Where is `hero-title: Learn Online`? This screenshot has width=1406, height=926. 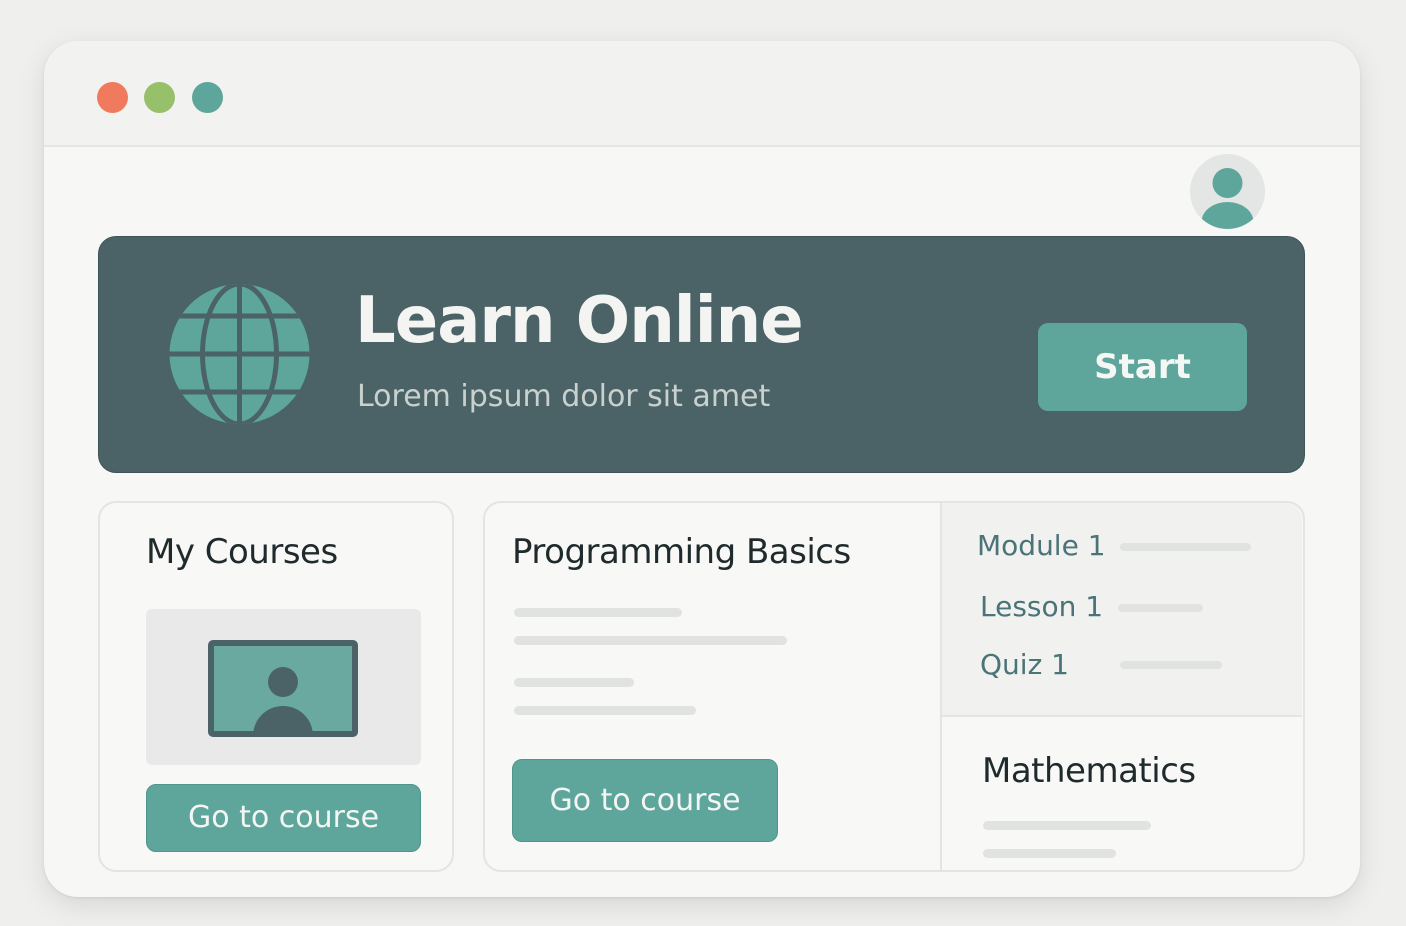 hero-title: Learn Online is located at coordinates (579, 321).